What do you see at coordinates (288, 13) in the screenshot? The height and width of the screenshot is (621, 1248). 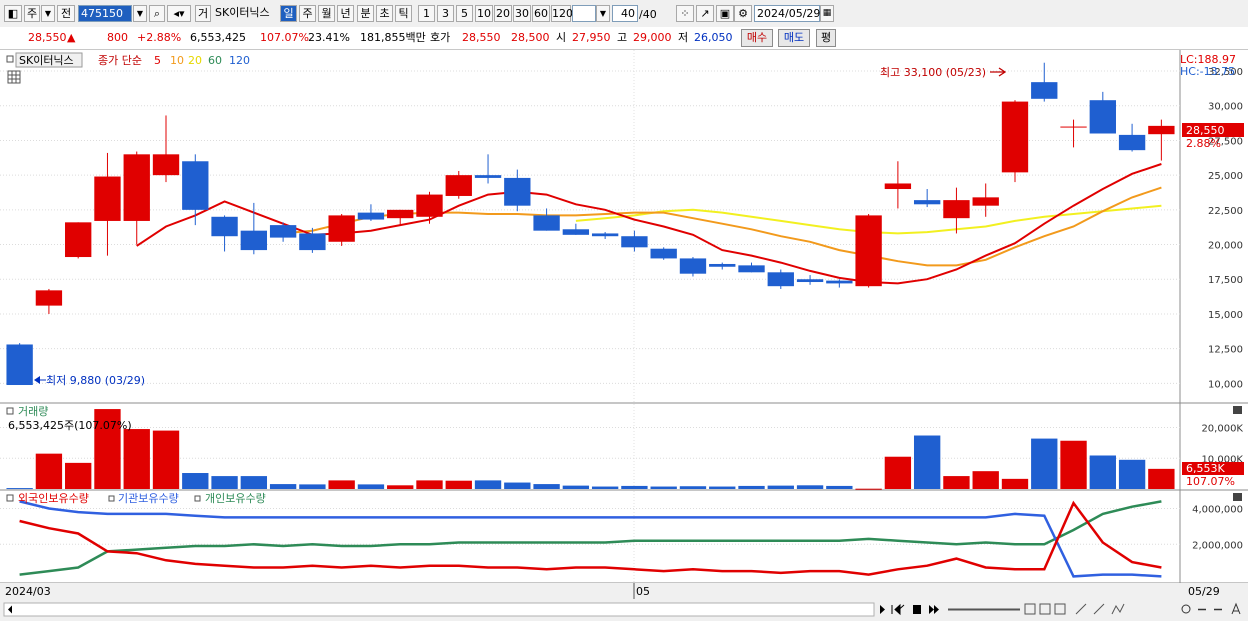 I see `period-day: 일` at bounding box center [288, 13].